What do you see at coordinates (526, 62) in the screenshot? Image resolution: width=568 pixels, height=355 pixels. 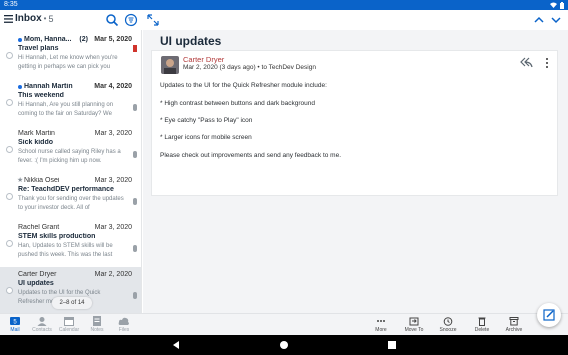 I see `reply-all-icon` at bounding box center [526, 62].